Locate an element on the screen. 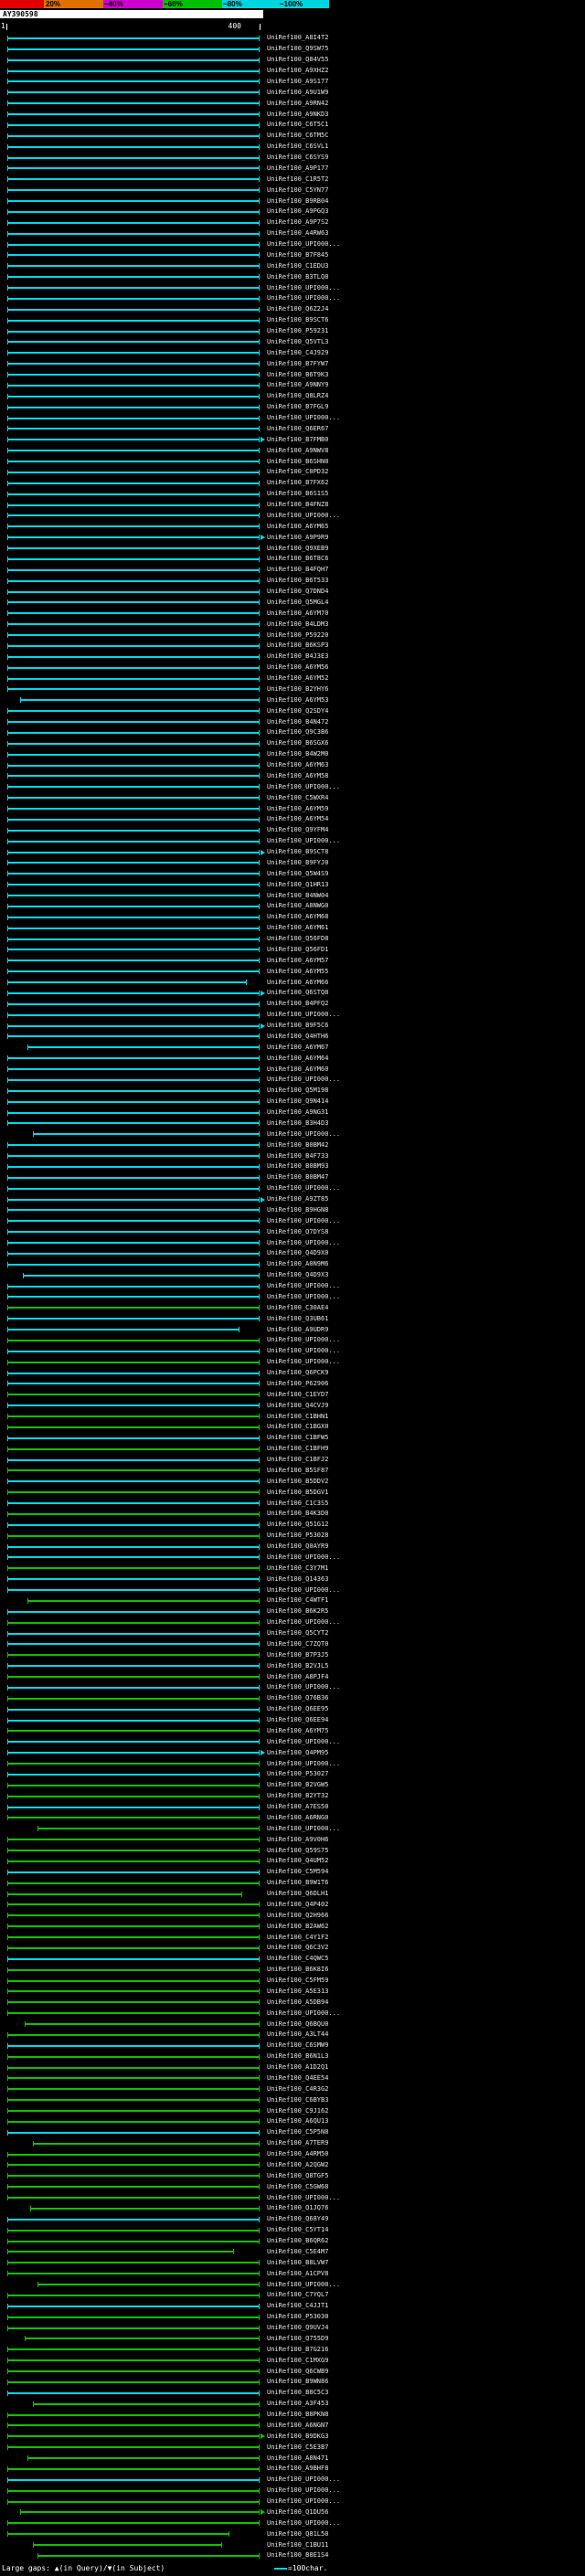  hit-label: UniRef100_C1R5T2 is located at coordinates (298, 179).